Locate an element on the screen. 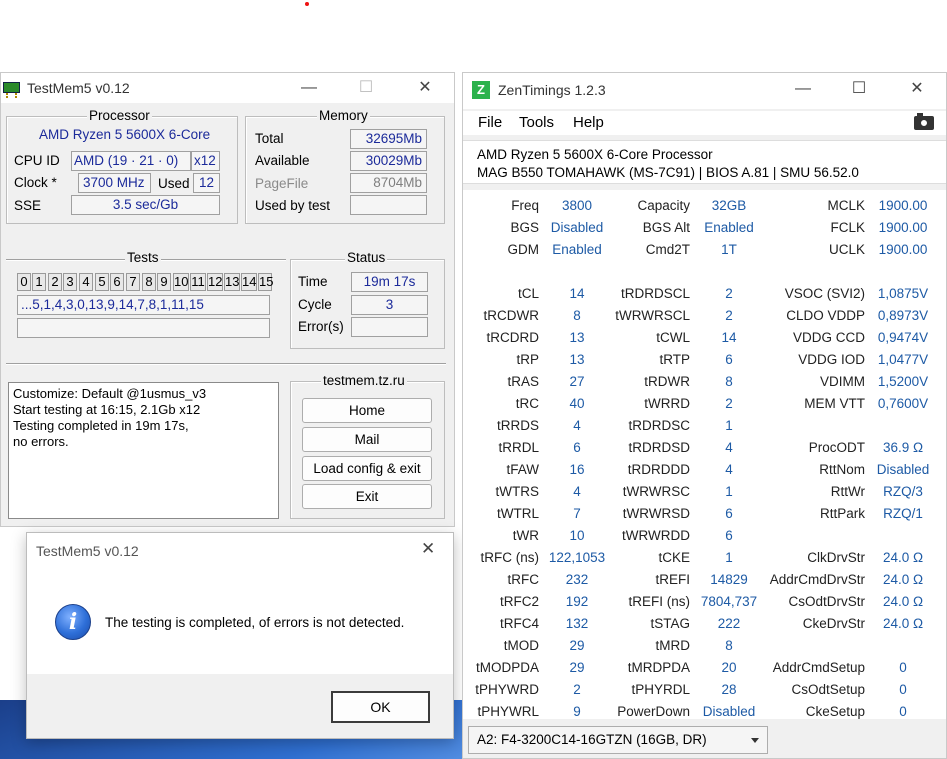  time-label: Time is located at coordinates (313, 281).